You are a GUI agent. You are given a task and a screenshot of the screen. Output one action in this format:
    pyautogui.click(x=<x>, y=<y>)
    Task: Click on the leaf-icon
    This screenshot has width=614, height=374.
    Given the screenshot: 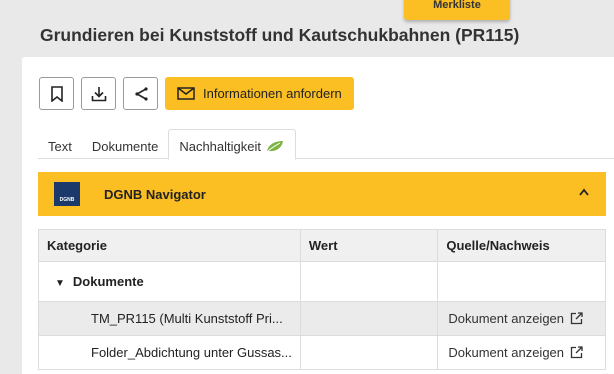 What is the action you would take?
    pyautogui.click(x=274, y=147)
    